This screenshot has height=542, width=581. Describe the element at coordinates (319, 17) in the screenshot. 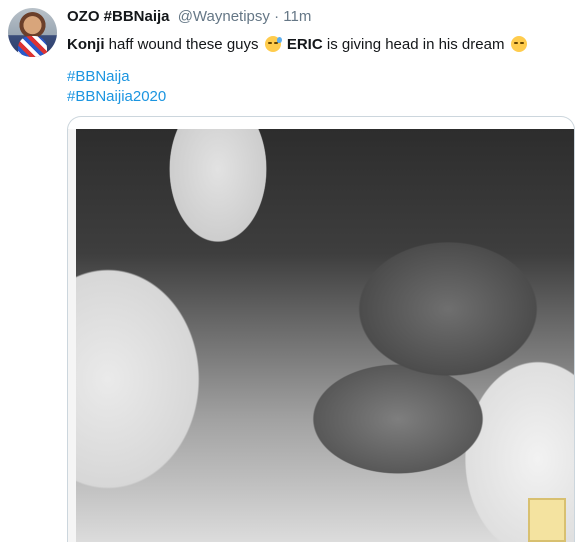

I see `tweet-header: OZO #BBNaija @Waynetipsy · 11m` at that location.